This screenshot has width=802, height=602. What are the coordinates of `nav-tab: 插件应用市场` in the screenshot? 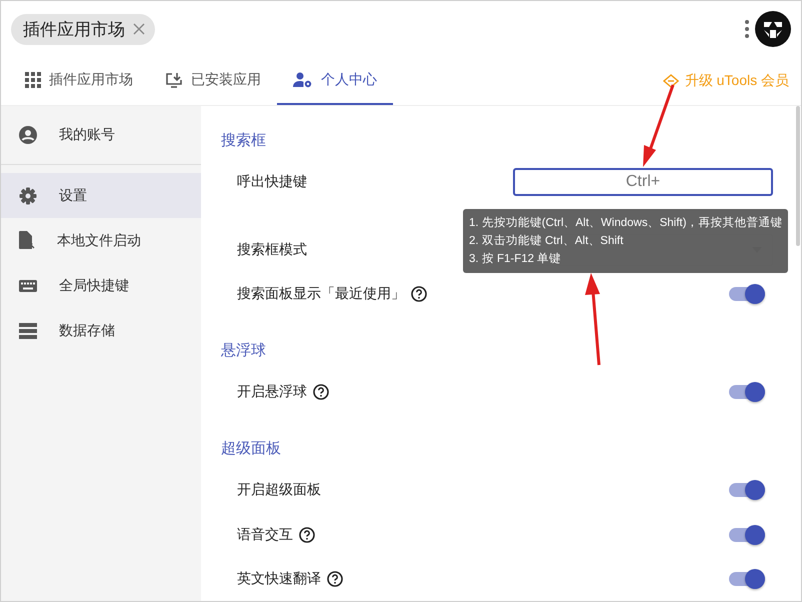 It's located at (79, 81).